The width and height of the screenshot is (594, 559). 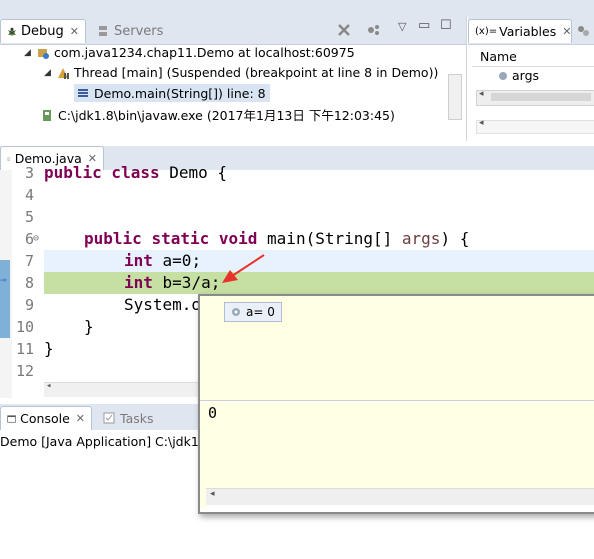 I want to click on editor-h-scrollbar: ◂, so click(x=122, y=389).